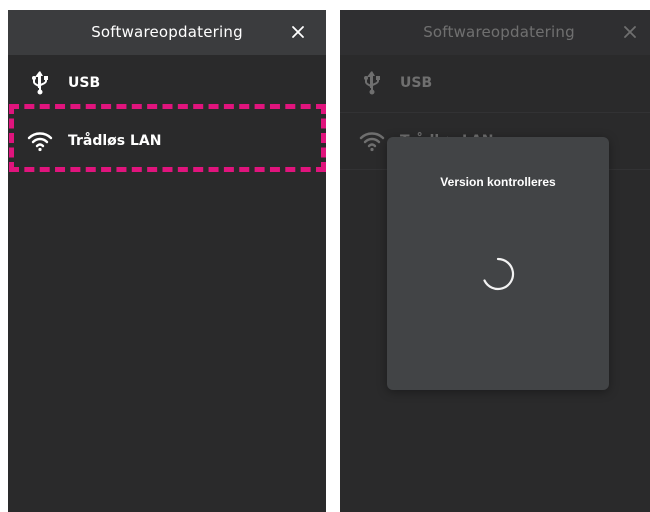  Describe the element at coordinates (115, 141) in the screenshot. I see `menu-item-label: Trådløs LAN` at that location.